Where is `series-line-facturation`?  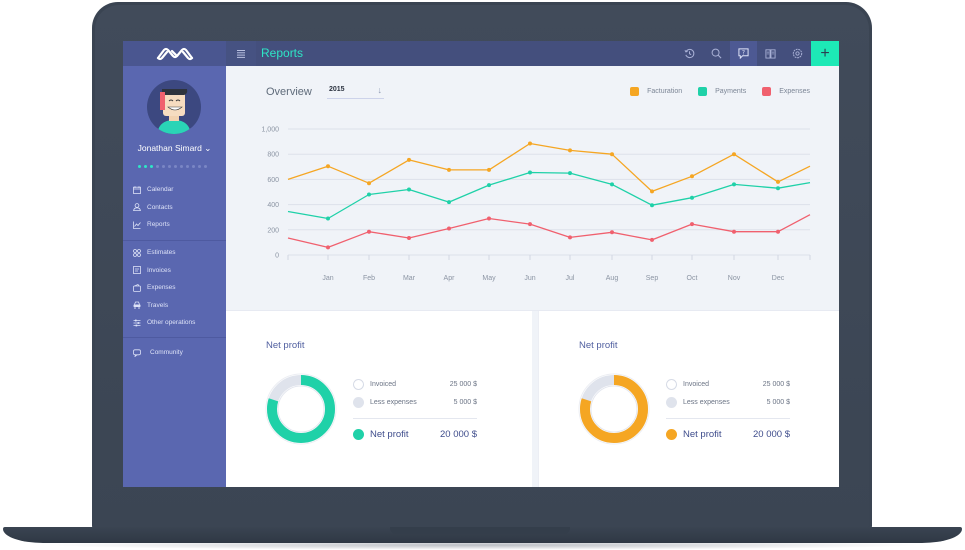 series-line-facturation is located at coordinates (549, 167).